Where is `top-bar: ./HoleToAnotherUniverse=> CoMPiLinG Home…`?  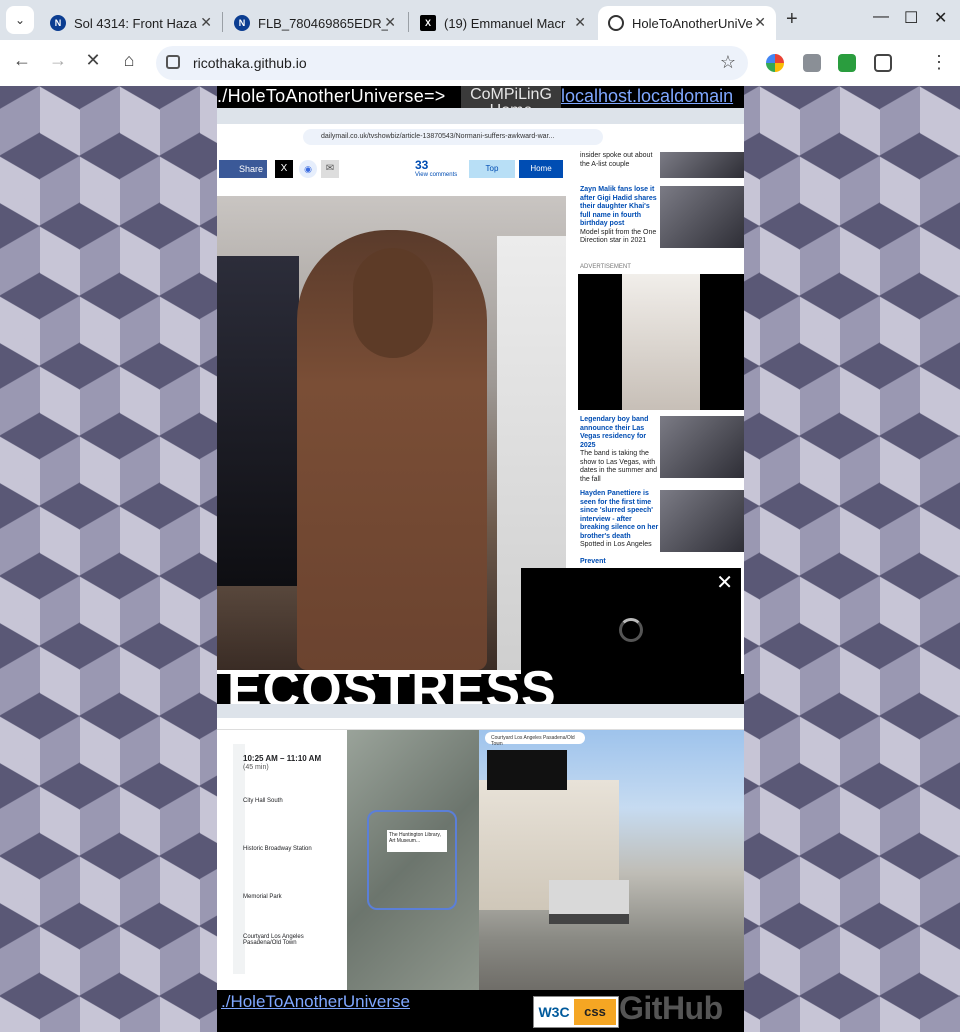
top-bar: ./HoleToAnotherUniverse=> CoMPiLinG Home… is located at coordinates (480, 103).